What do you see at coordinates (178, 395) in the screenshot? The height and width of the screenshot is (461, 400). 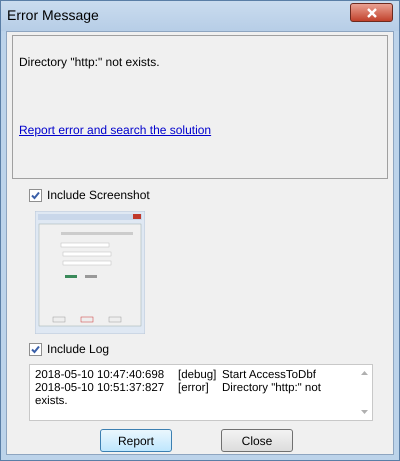 I see `log-entry: 2018-05-10 10:51:37:827 [error] Directory "http:" not exists.` at bounding box center [178, 395].